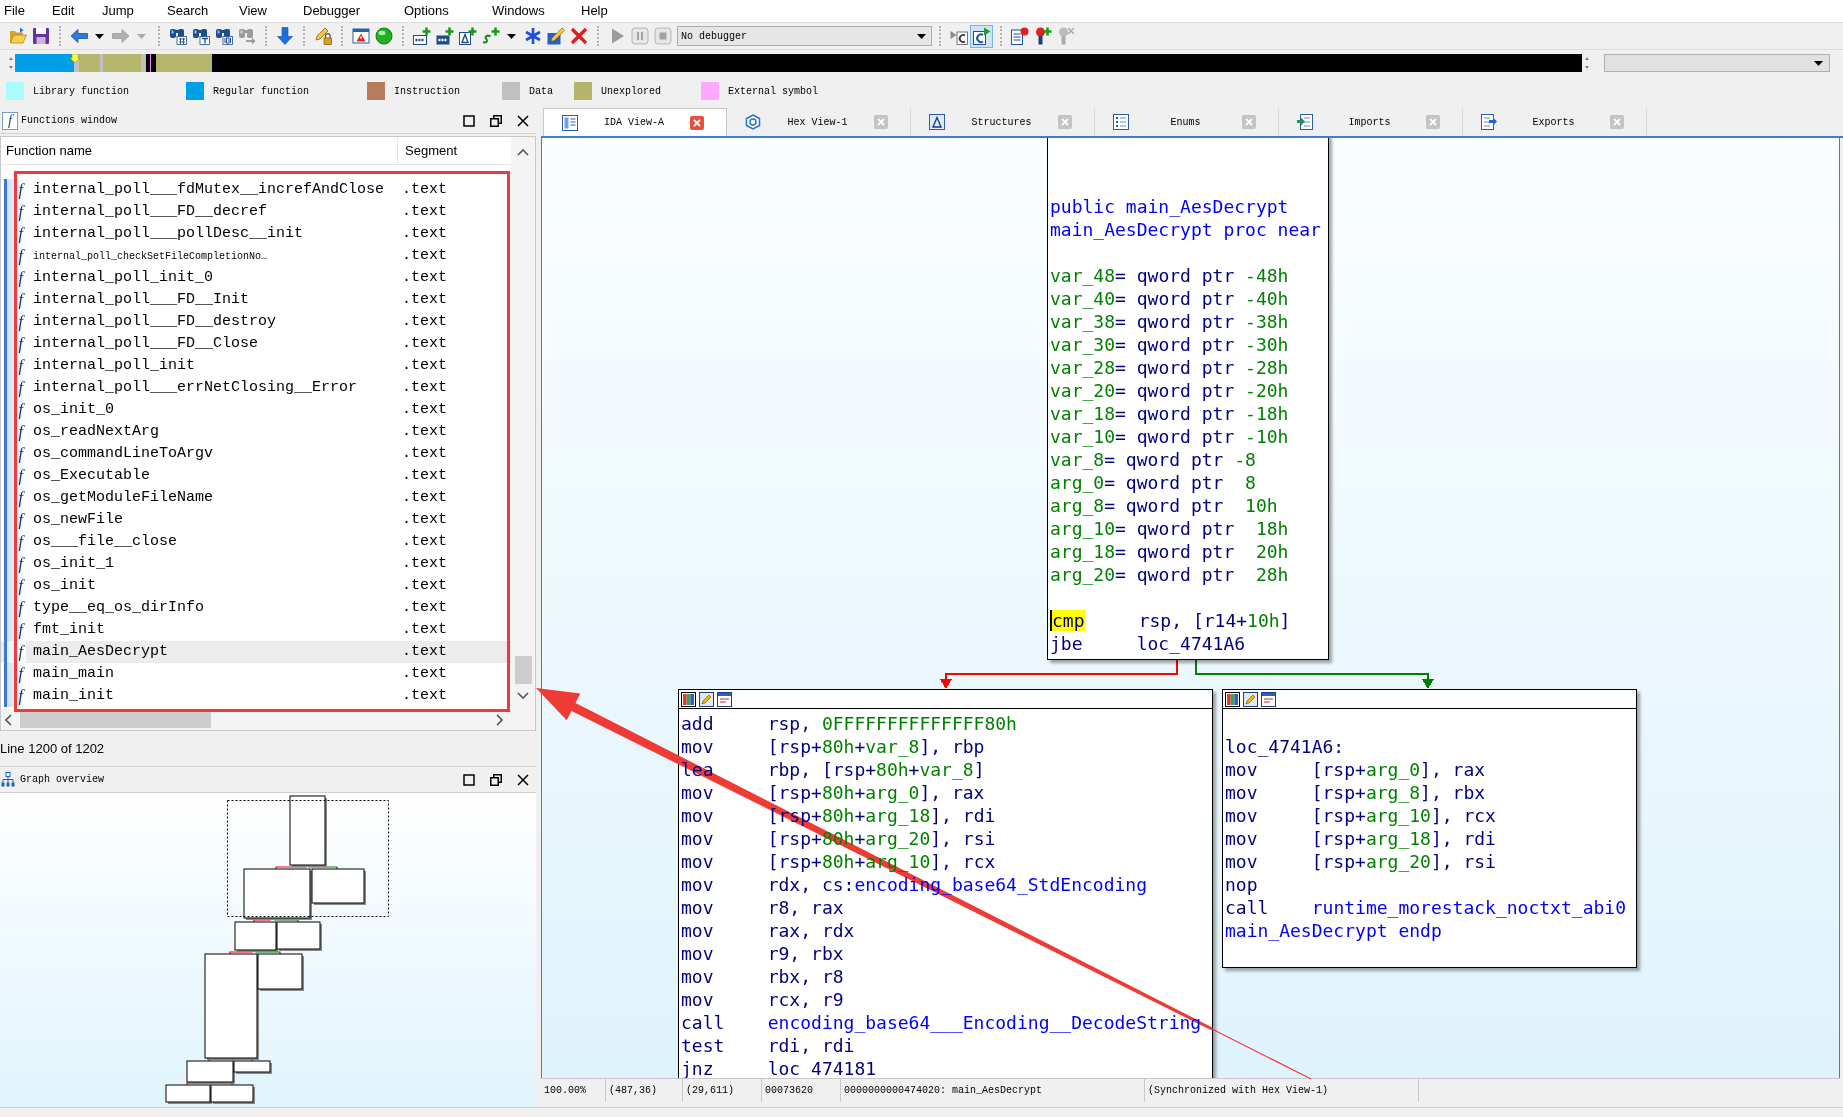  I want to click on function-row: f main_init .text, so click(256, 696).